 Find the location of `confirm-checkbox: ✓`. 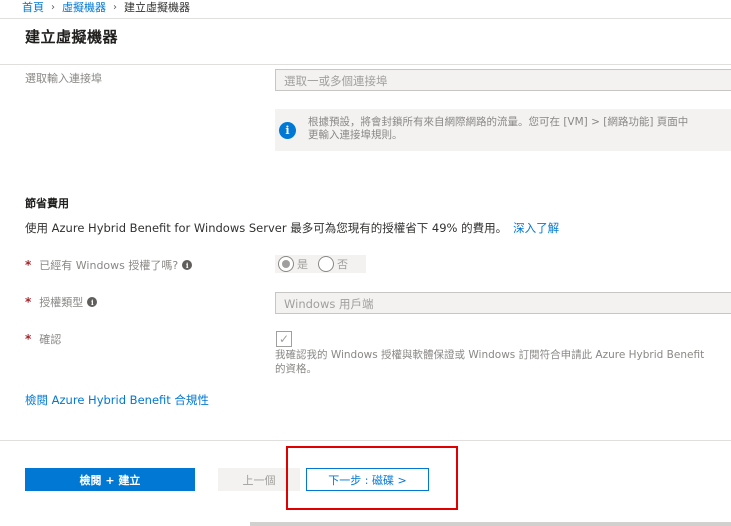

confirm-checkbox: ✓ is located at coordinates (284, 339).